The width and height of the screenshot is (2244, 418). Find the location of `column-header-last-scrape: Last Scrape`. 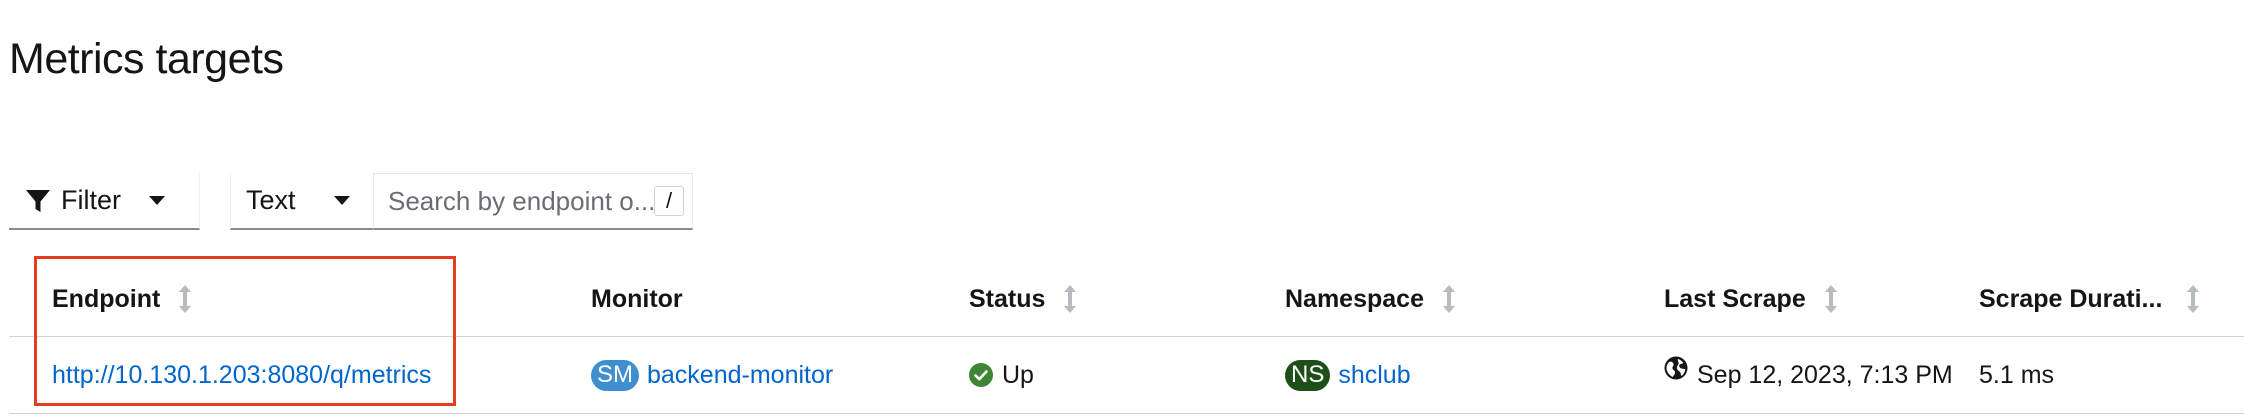

column-header-last-scrape: Last Scrape is located at coordinates (1751, 299).